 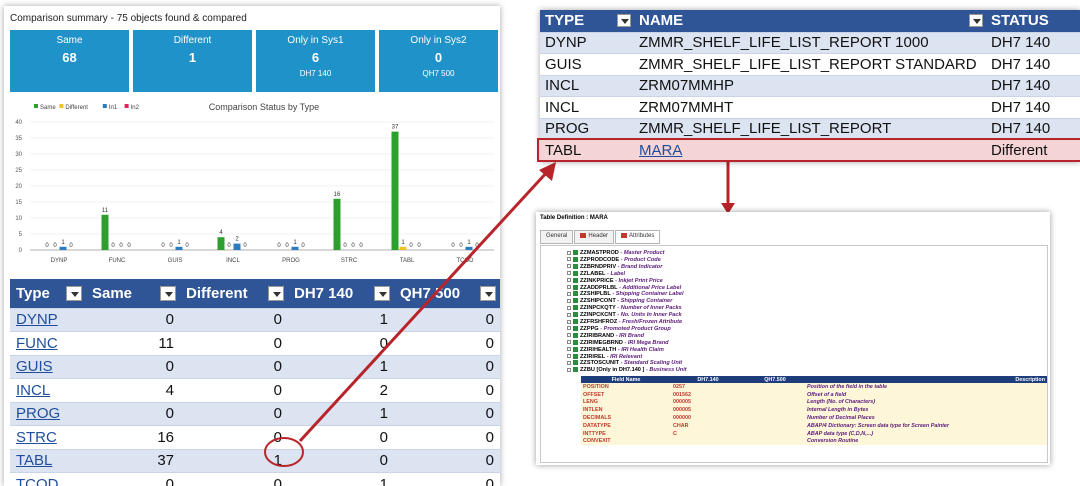 What do you see at coordinates (192, 40) in the screenshot?
I see `summary-box-label: Different` at bounding box center [192, 40].